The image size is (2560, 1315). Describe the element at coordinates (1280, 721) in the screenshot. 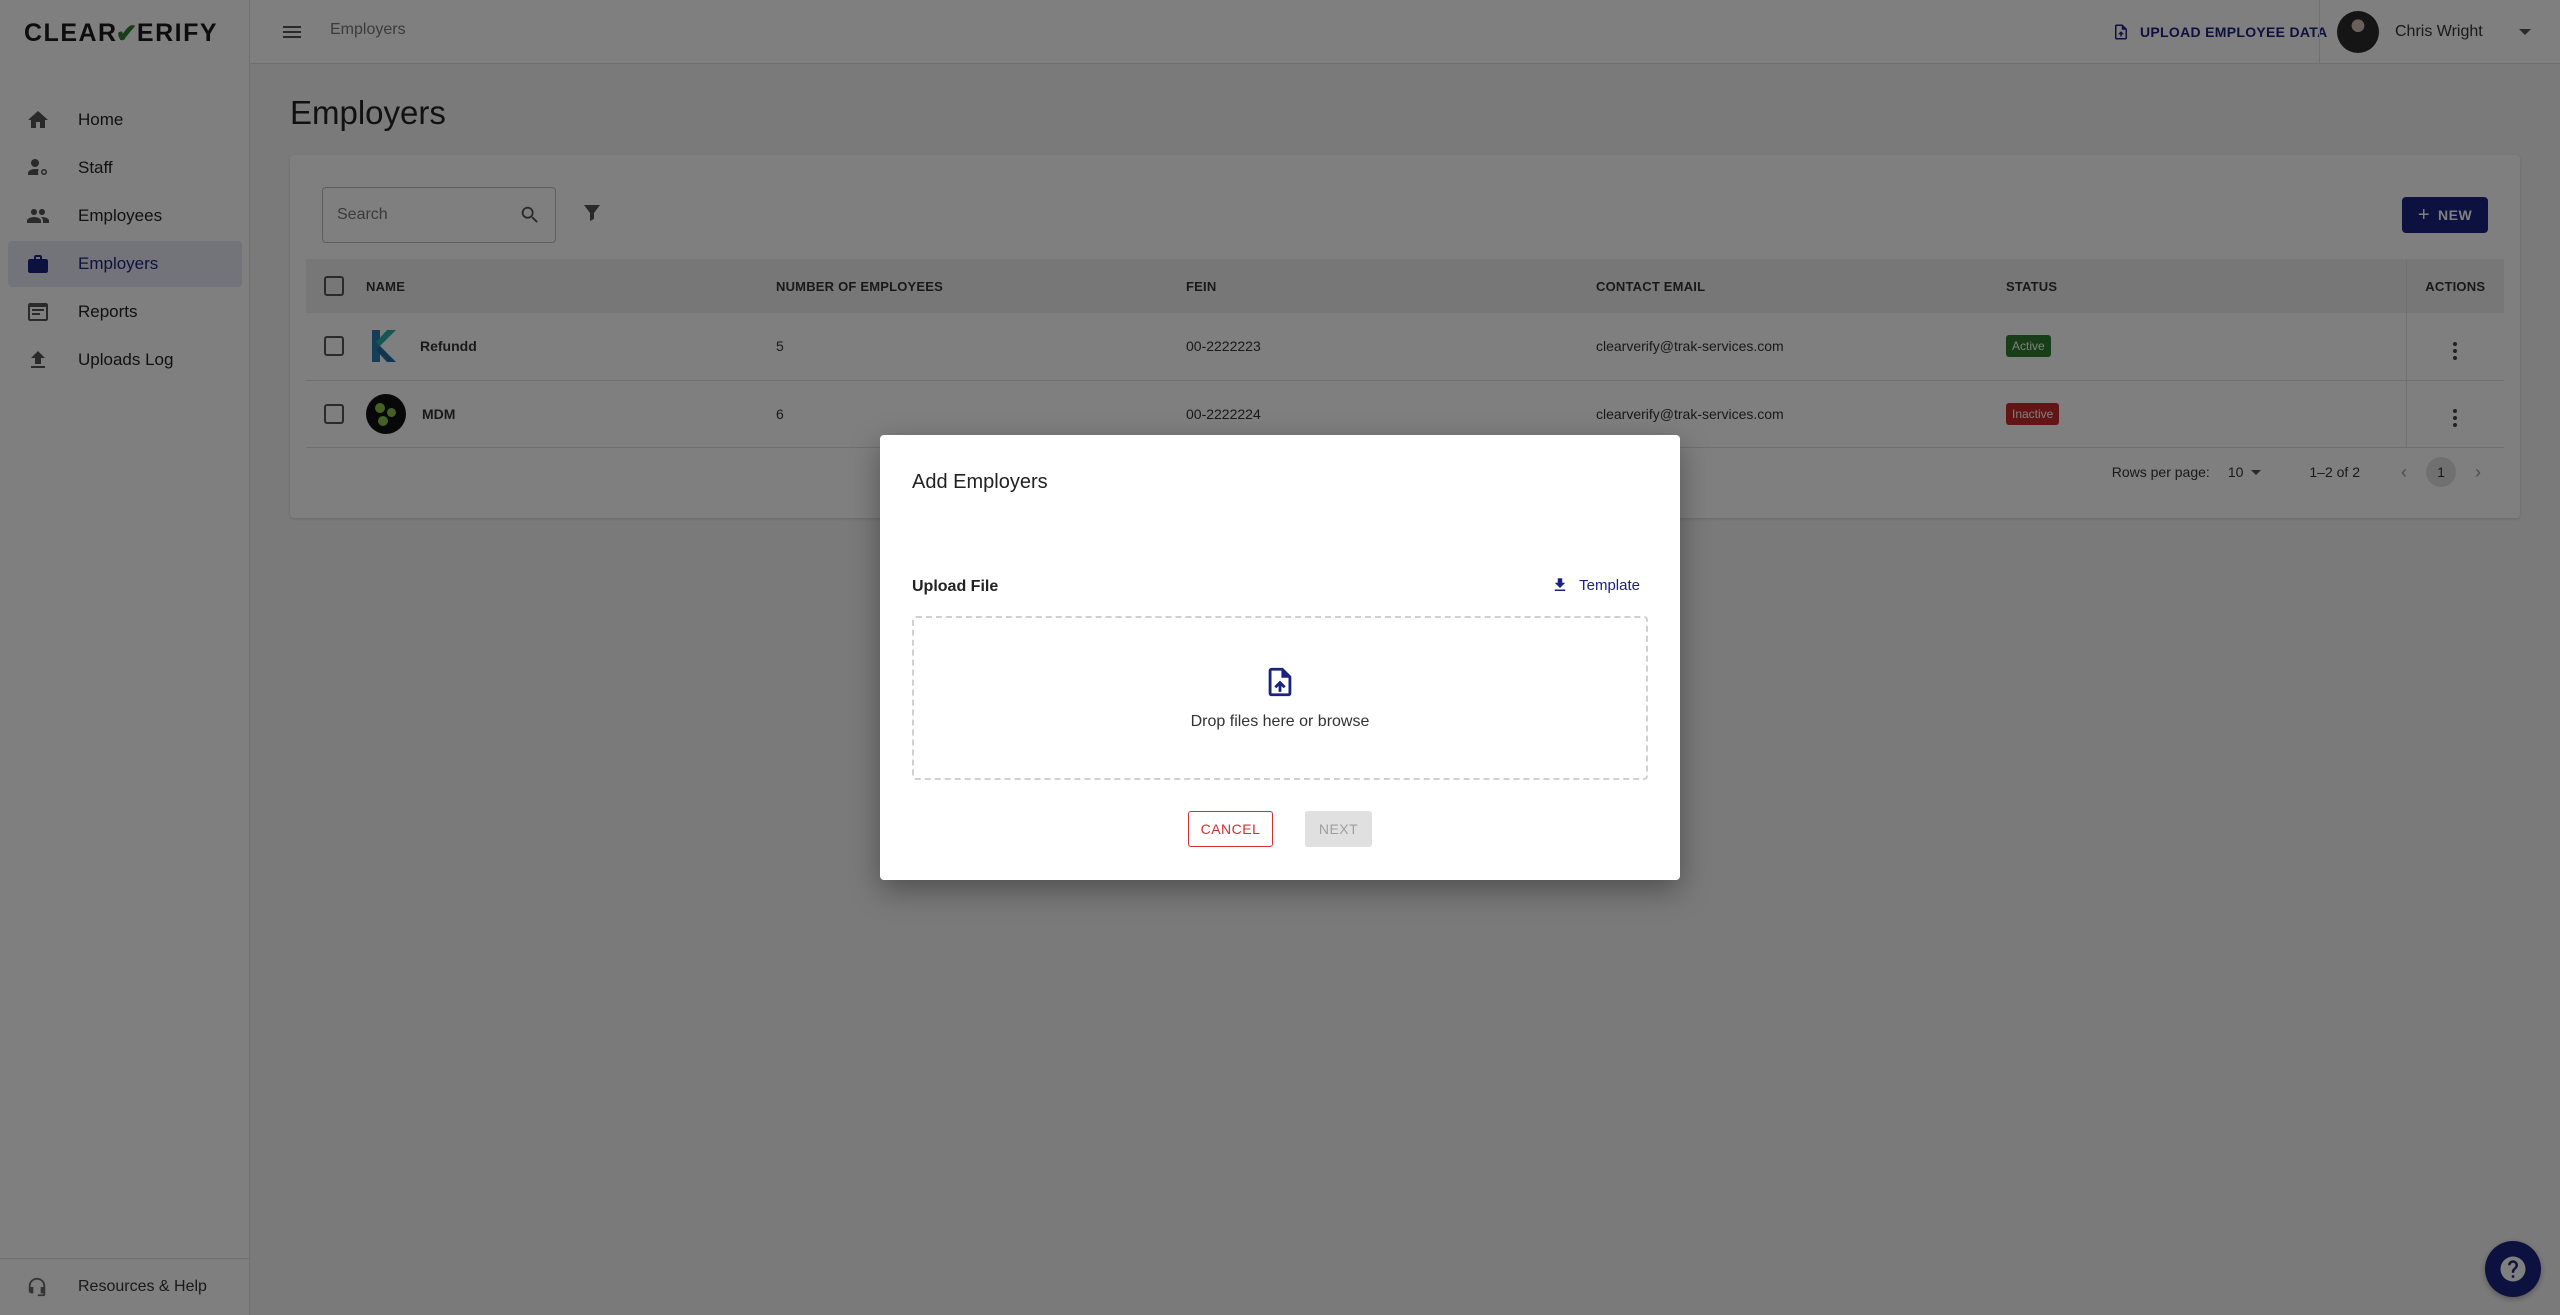

I see `dropzone-text: Drop files here or browse` at that location.